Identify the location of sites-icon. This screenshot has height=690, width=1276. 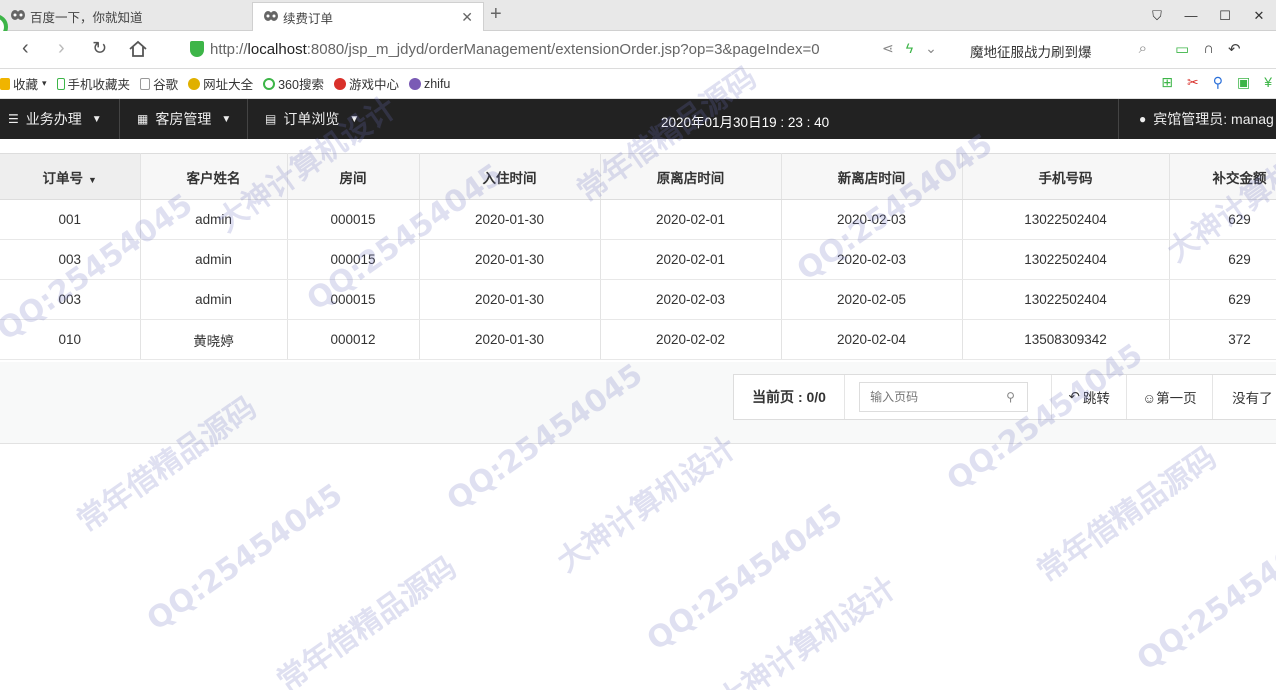
(194, 83).